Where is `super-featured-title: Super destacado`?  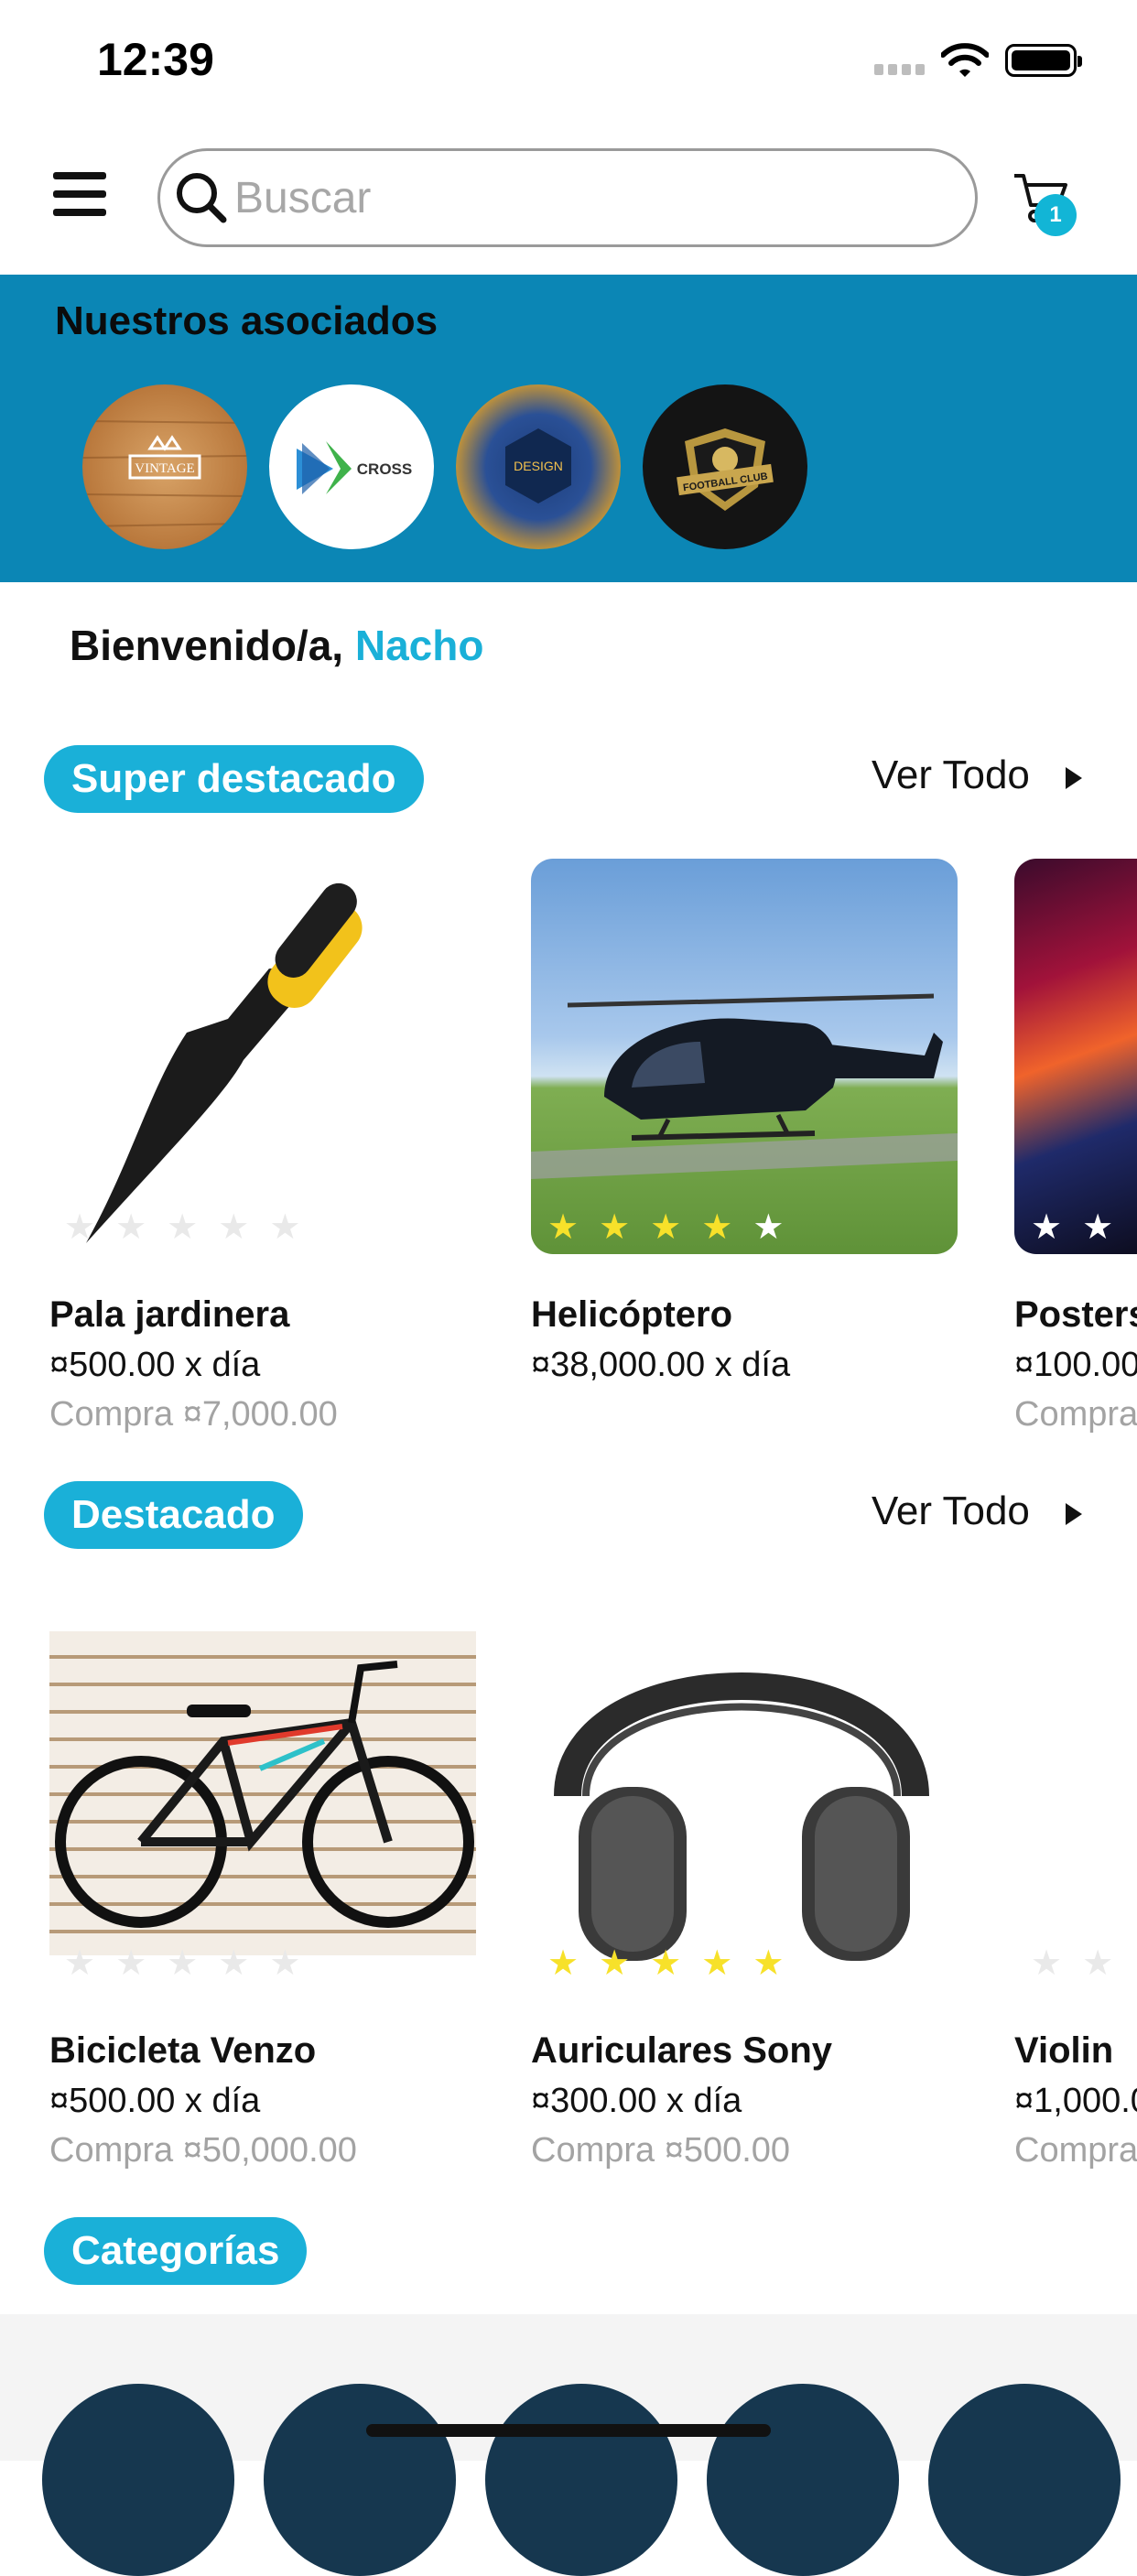 super-featured-title: Super destacado is located at coordinates (234, 779).